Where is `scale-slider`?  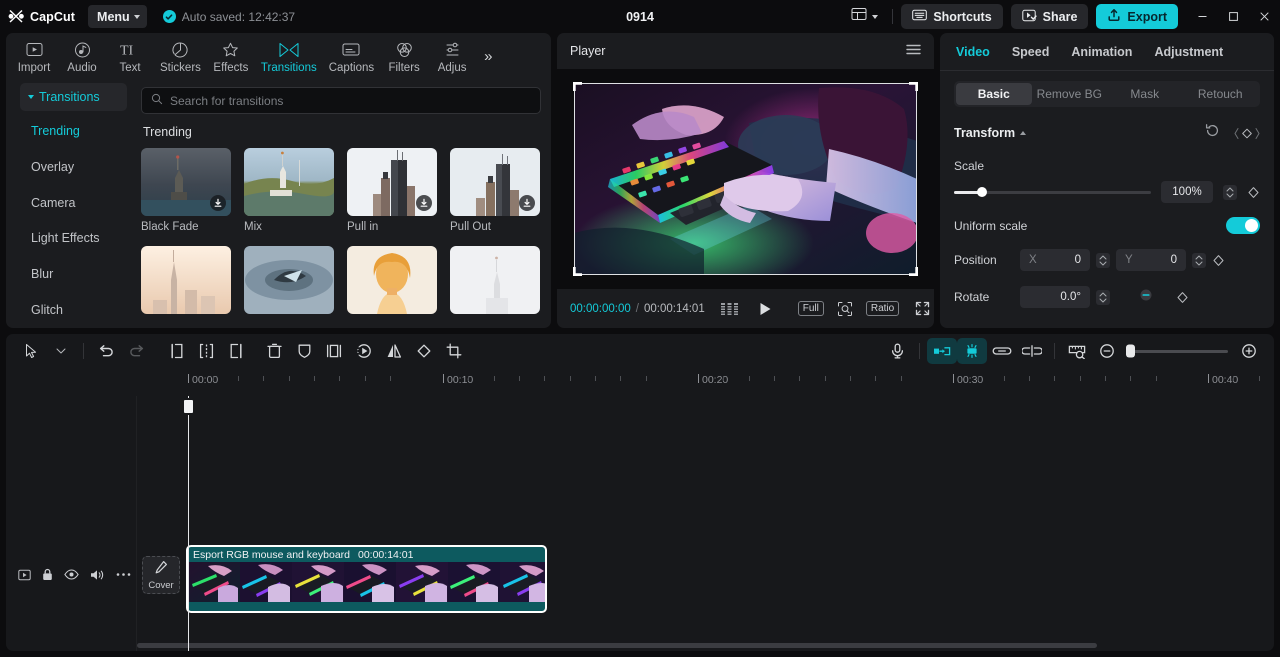
scale-slider is located at coordinates (1052, 192).